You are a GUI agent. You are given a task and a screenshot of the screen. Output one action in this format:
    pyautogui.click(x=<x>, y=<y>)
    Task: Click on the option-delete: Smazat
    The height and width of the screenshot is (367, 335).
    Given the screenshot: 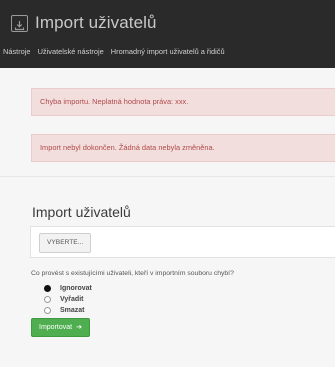 What is the action you would take?
    pyautogui.click(x=68, y=310)
    